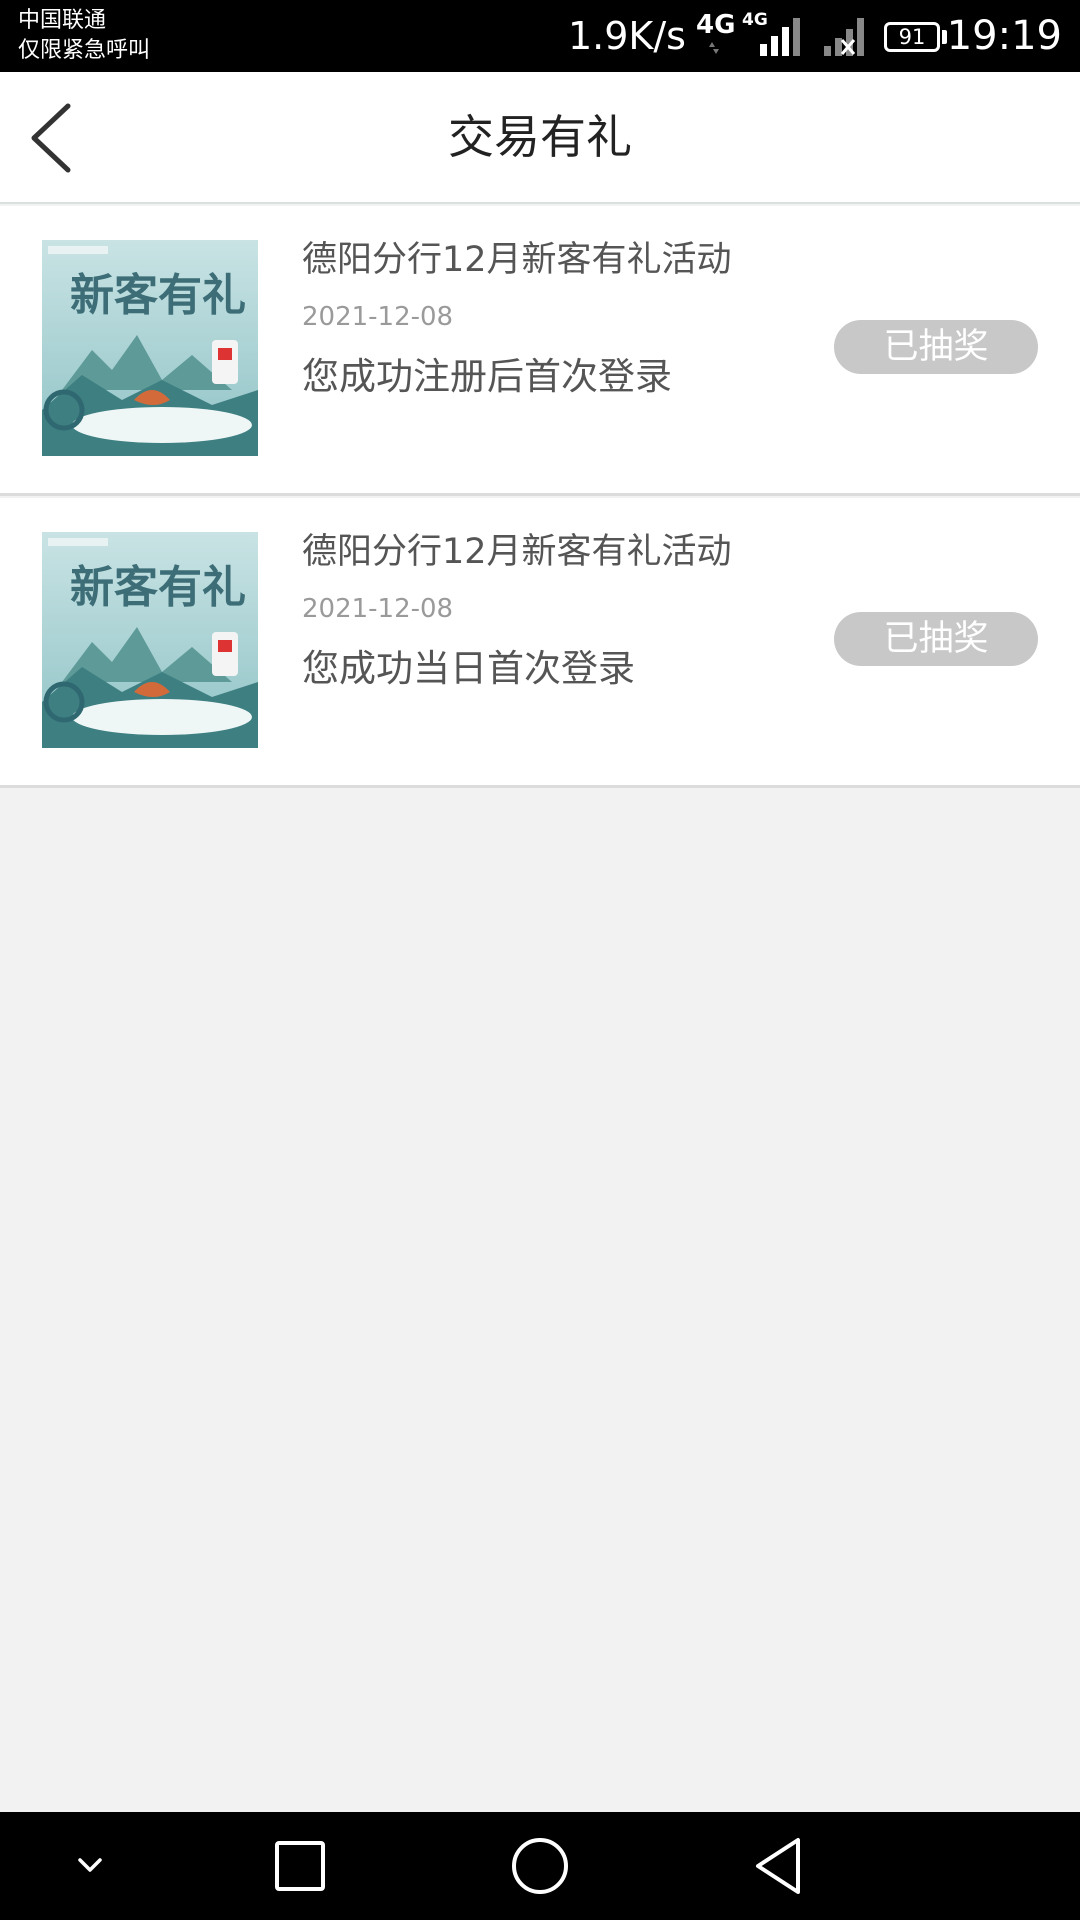 The width and height of the screenshot is (1080, 1920). Describe the element at coordinates (468, 668) in the screenshot. I see `activity-description: 您成功当日首次登录` at that location.